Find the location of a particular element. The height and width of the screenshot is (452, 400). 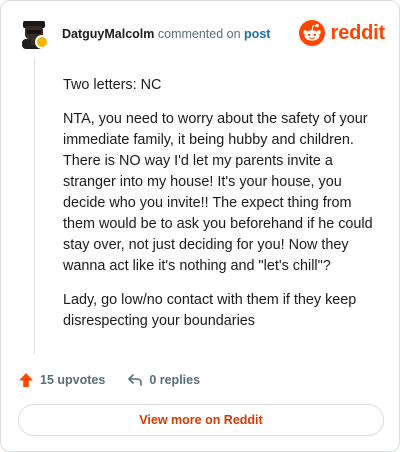

avatar is located at coordinates (34, 34).